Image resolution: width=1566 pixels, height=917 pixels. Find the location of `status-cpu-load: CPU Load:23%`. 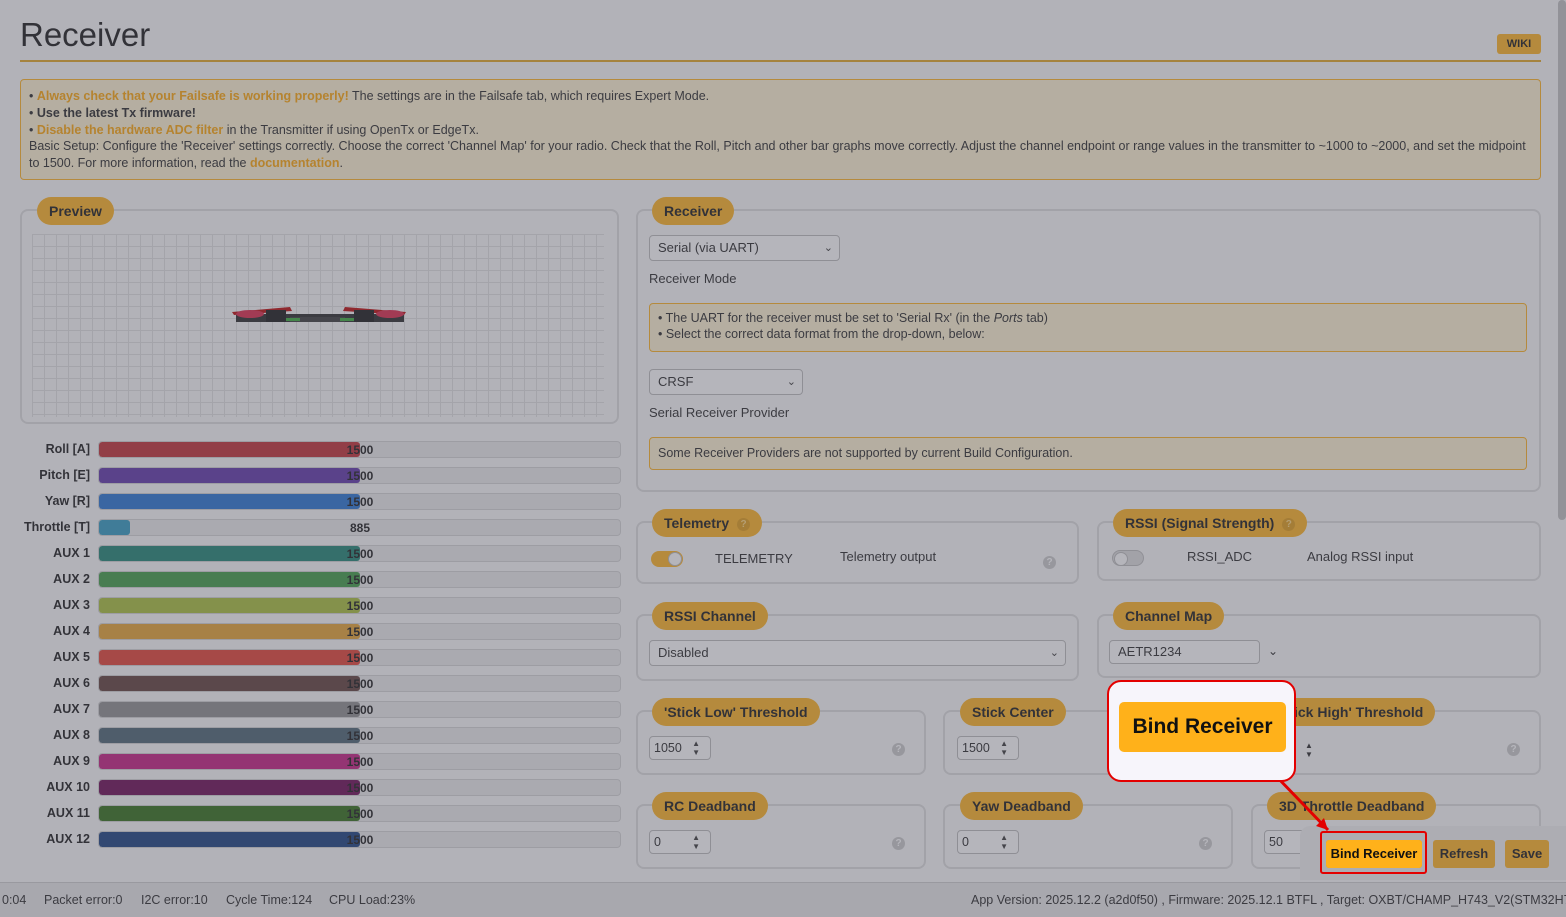

status-cpu-load: CPU Load:23% is located at coordinates (372, 900).